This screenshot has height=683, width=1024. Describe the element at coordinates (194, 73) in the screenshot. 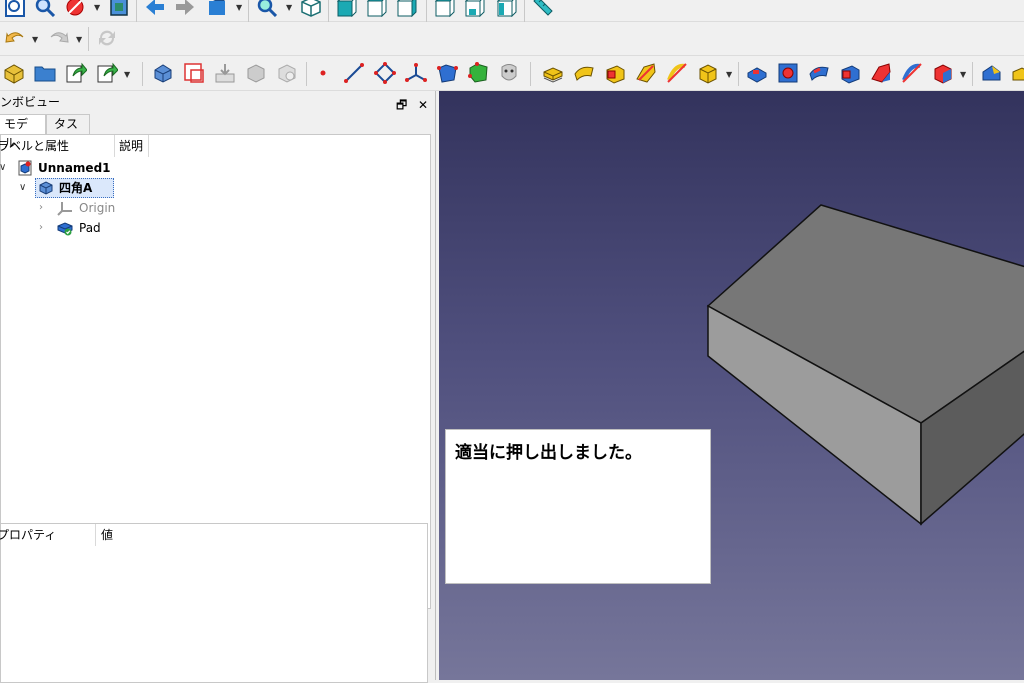

I see `create-sketch-icon` at that location.